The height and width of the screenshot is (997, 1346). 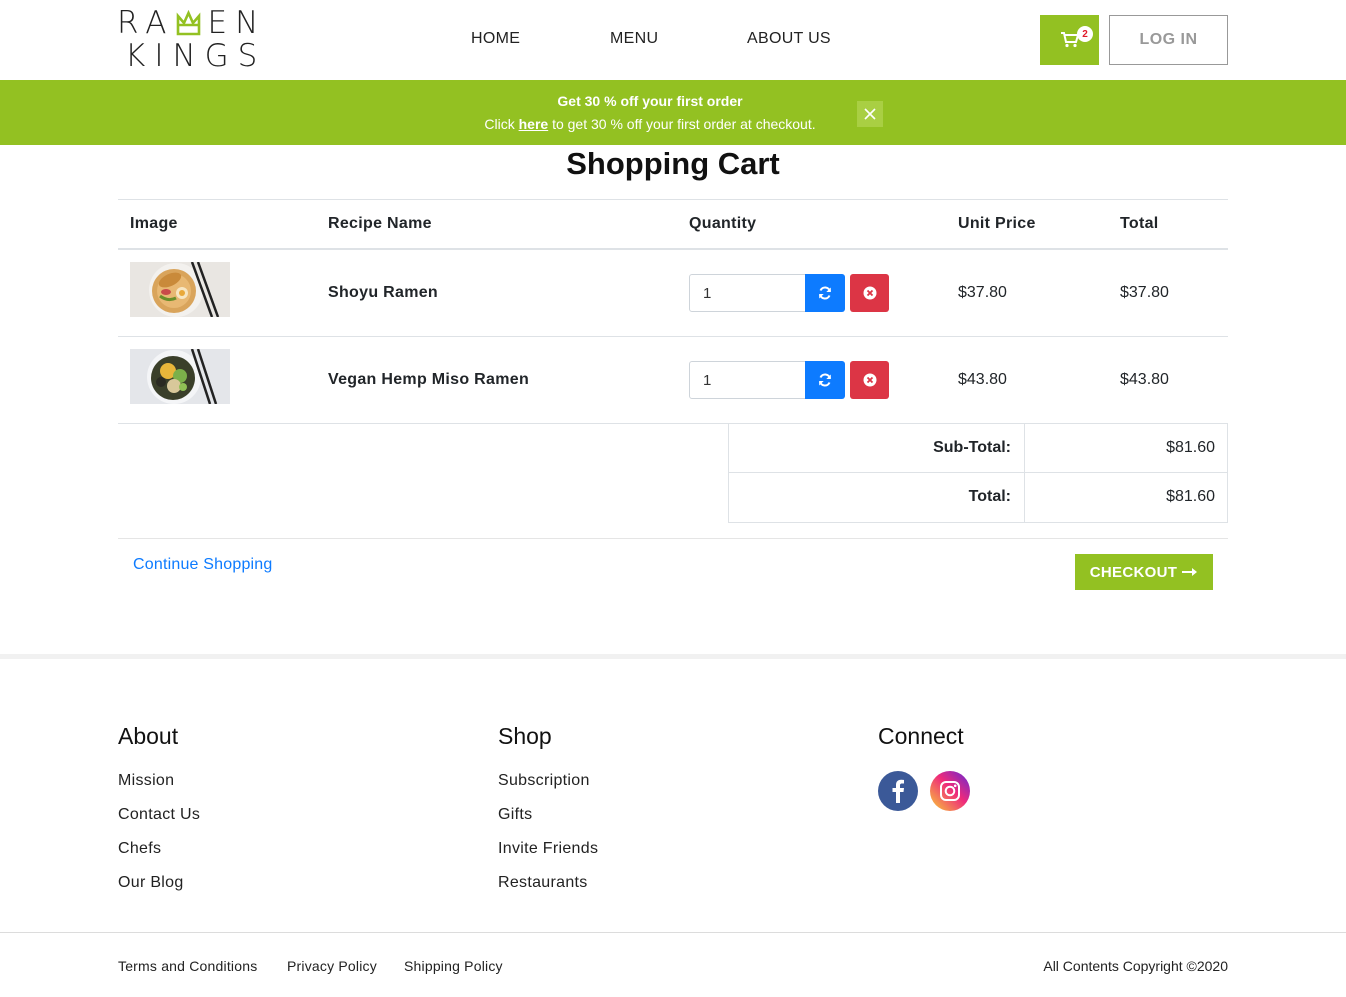 What do you see at coordinates (548, 823) in the screenshot?
I see `footer-link-gifts: Gifts` at bounding box center [548, 823].